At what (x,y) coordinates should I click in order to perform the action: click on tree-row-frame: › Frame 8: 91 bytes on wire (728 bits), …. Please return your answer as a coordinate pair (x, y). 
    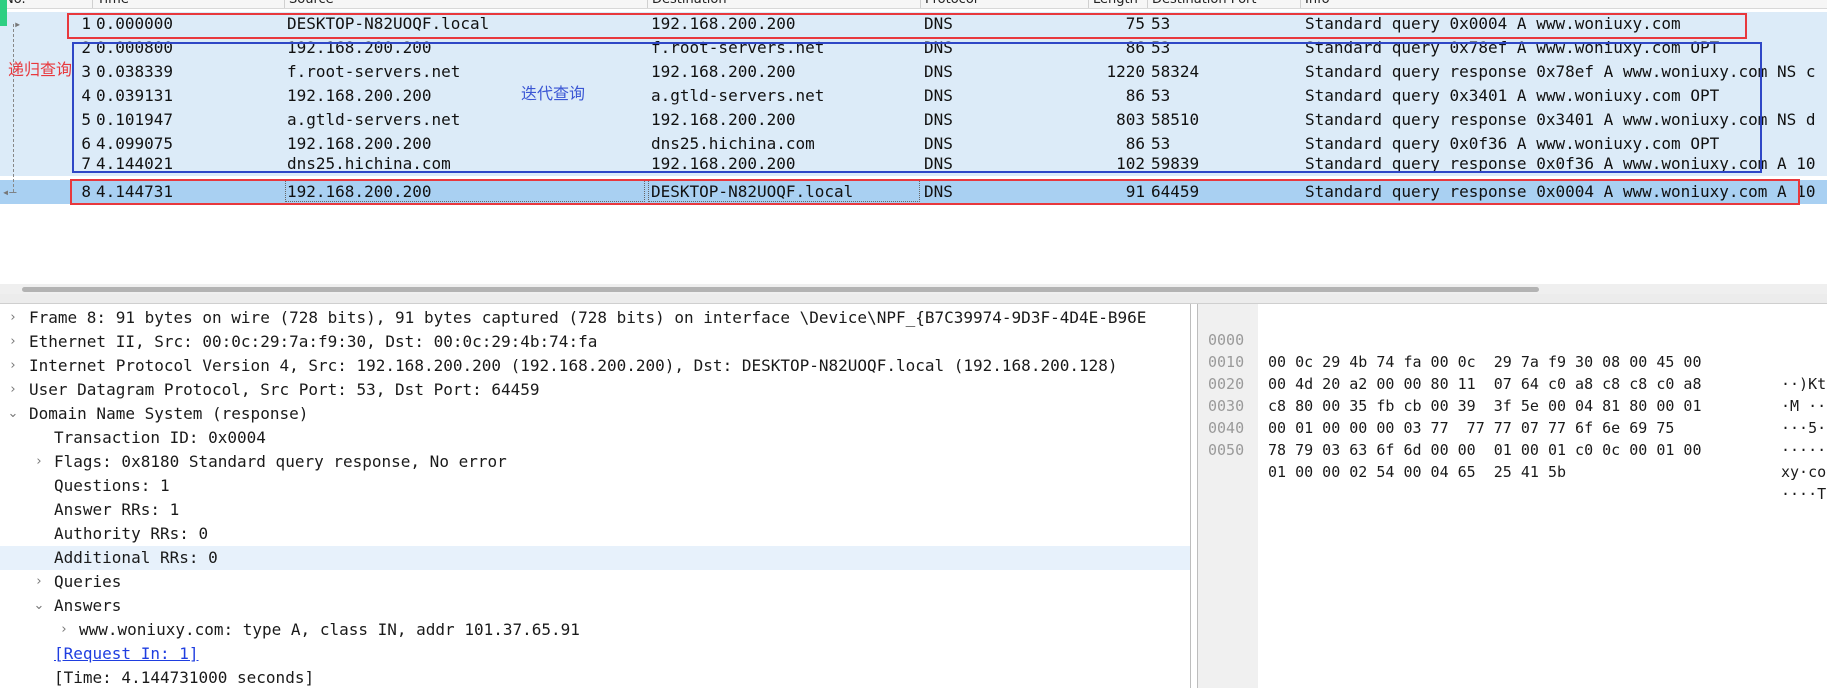
    Looking at the image, I should click on (595, 318).